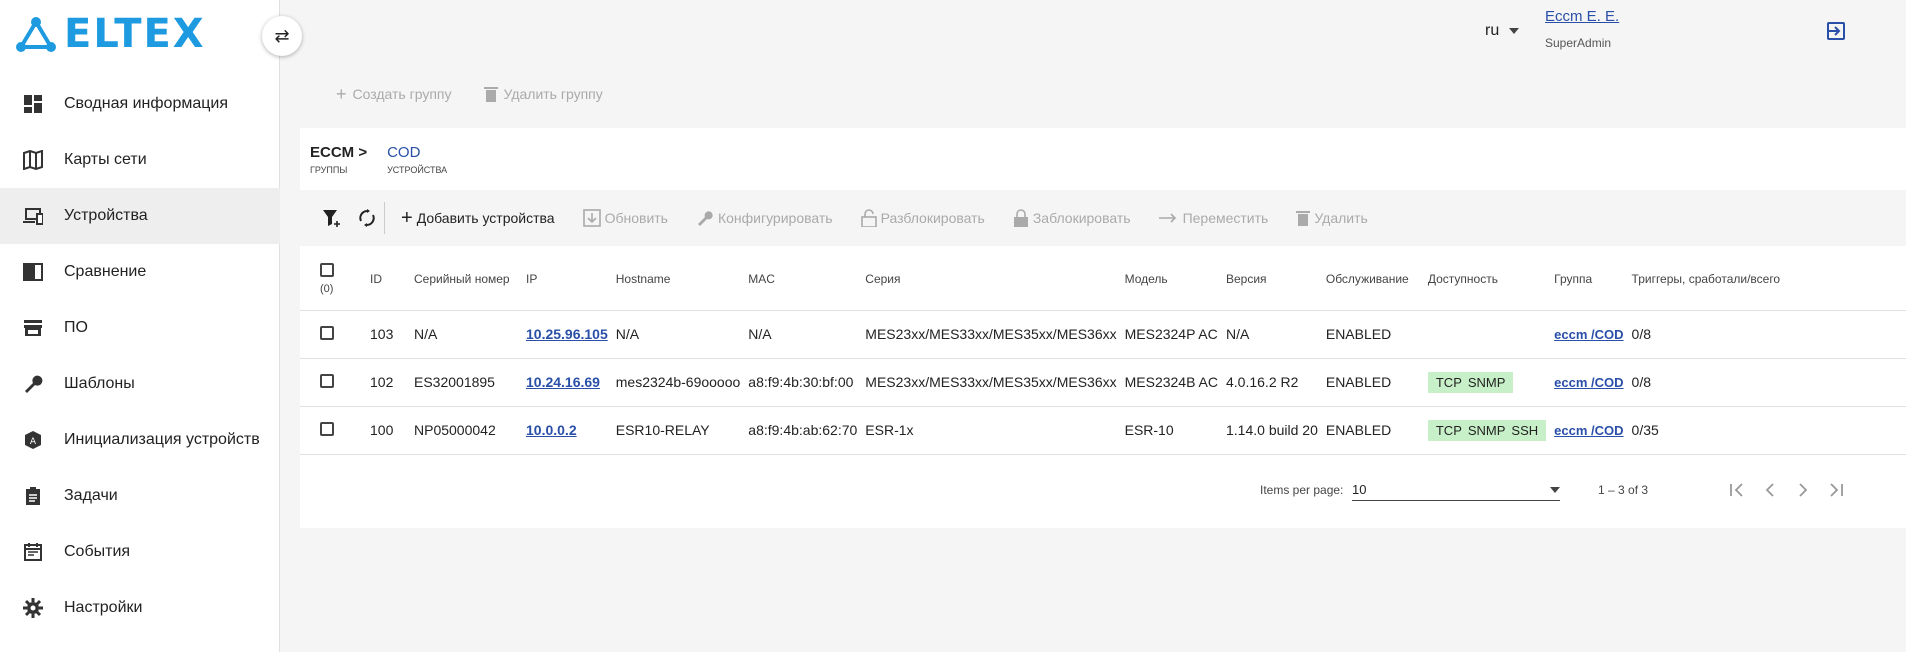  I want to click on cell-mac: a8:f9:4b:30:bf:00, so click(803, 382).